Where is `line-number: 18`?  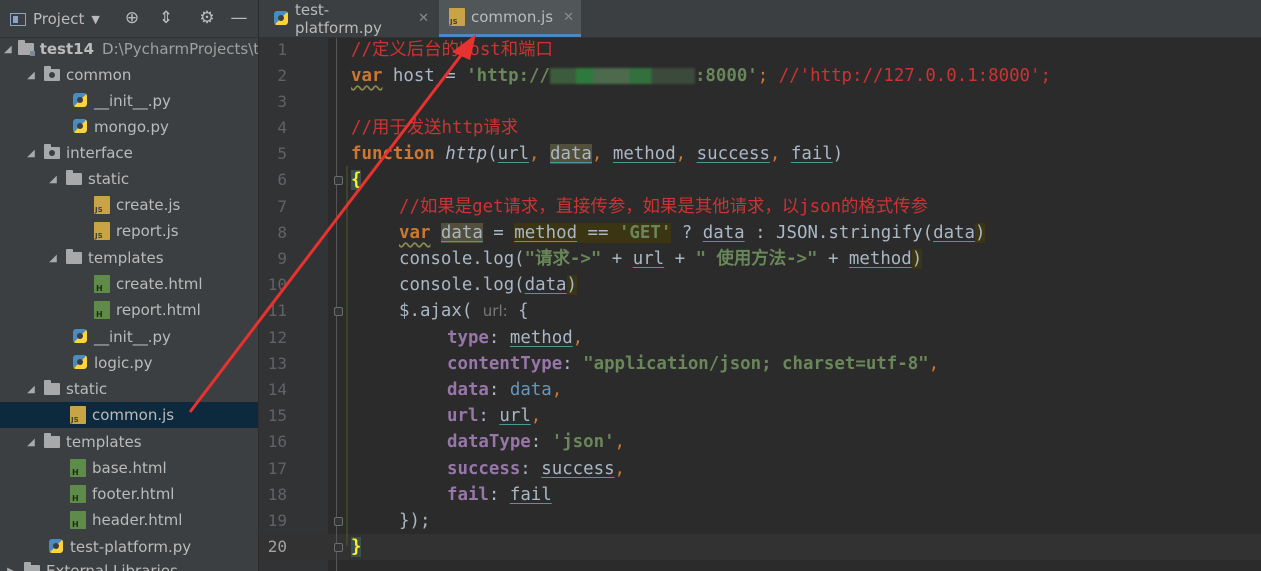 line-number: 18 is located at coordinates (277, 494).